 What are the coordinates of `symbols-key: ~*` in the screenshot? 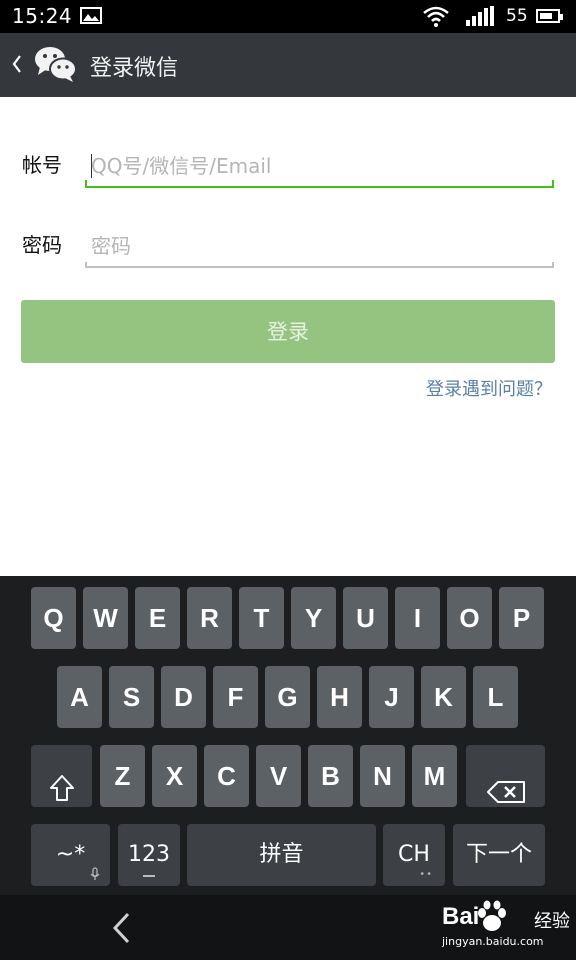 It's located at (70, 855).